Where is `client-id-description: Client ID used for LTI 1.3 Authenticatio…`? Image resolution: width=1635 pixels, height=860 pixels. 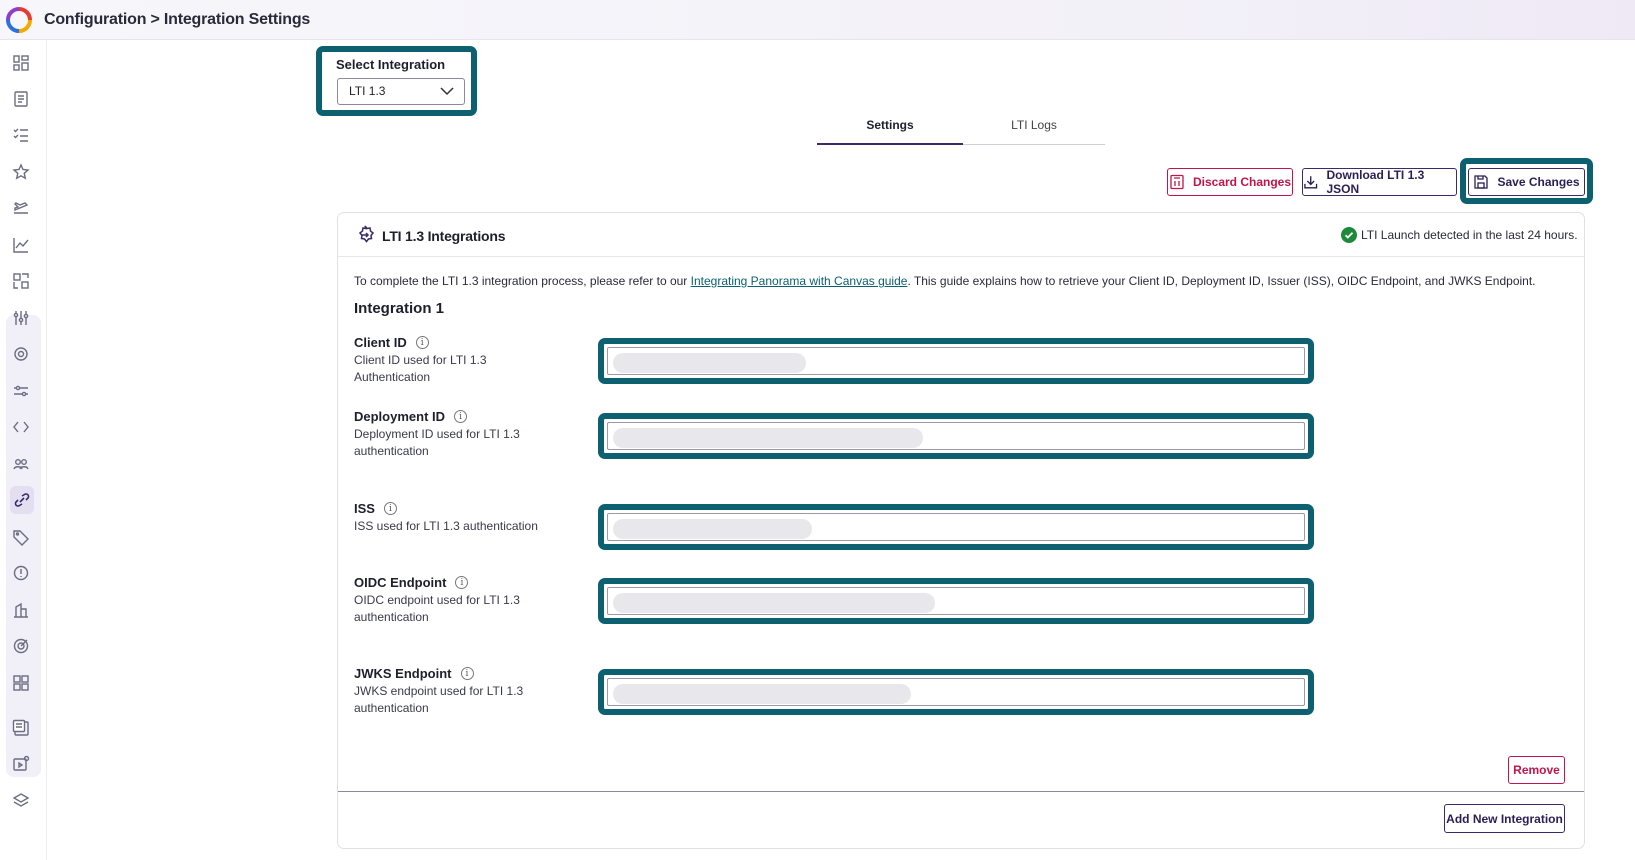 client-id-description: Client ID used for LTI 1.3 Authenticatio… is located at coordinates (420, 368).